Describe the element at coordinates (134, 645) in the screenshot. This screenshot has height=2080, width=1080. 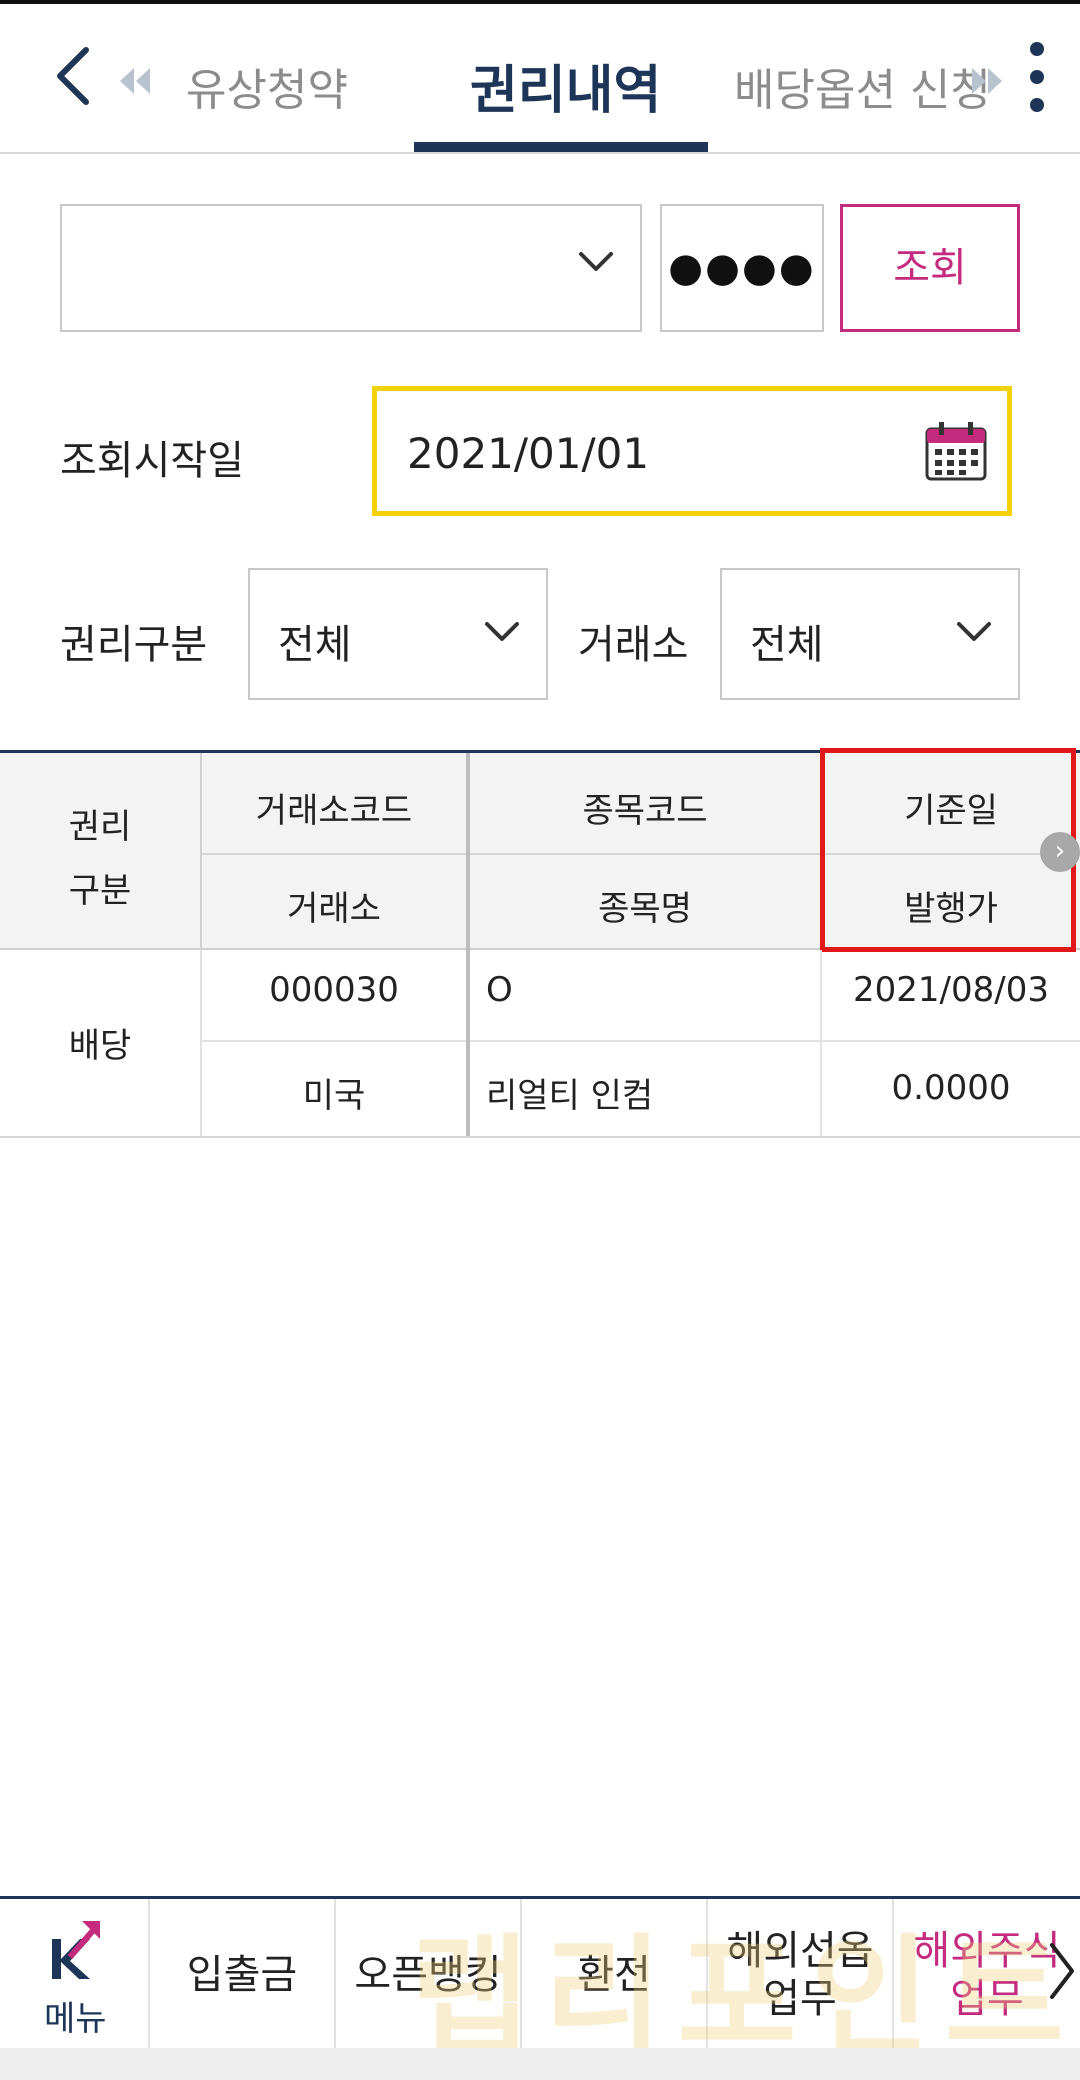
I see `right-type-label: 권리구분` at that location.